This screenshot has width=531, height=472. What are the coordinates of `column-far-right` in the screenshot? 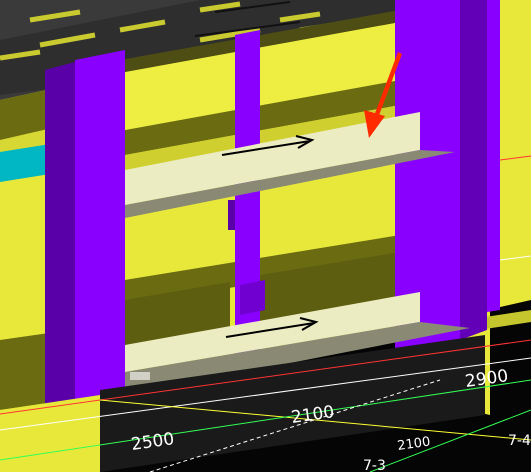 It's located at (493, 156).